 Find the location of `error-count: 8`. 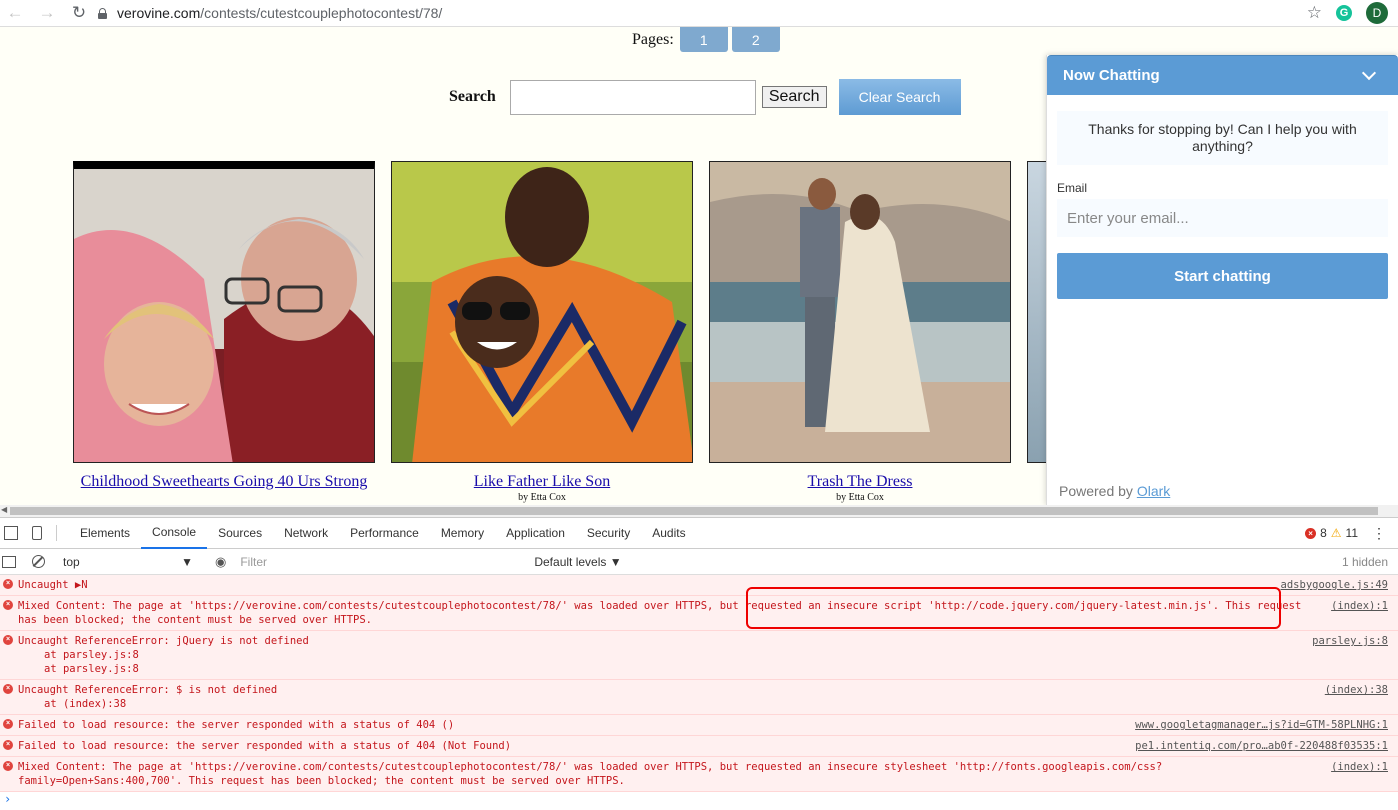

error-count: 8 is located at coordinates (1323, 533).